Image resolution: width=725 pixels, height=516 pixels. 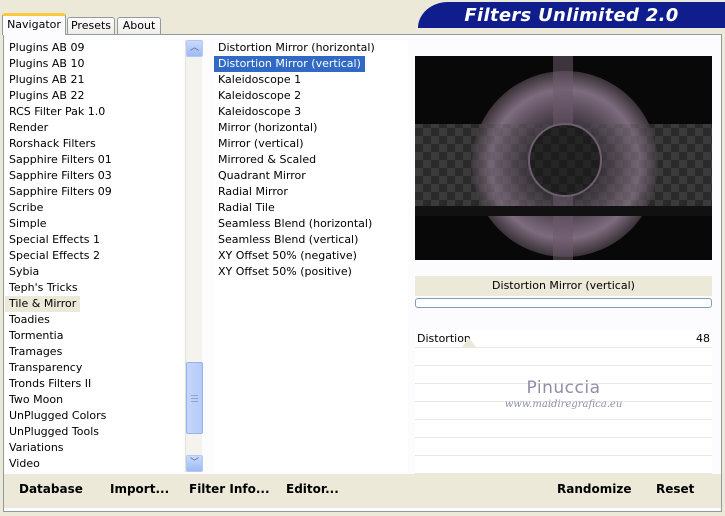 I want to click on list-item: Kaleidoscope 3, so click(x=311, y=112).